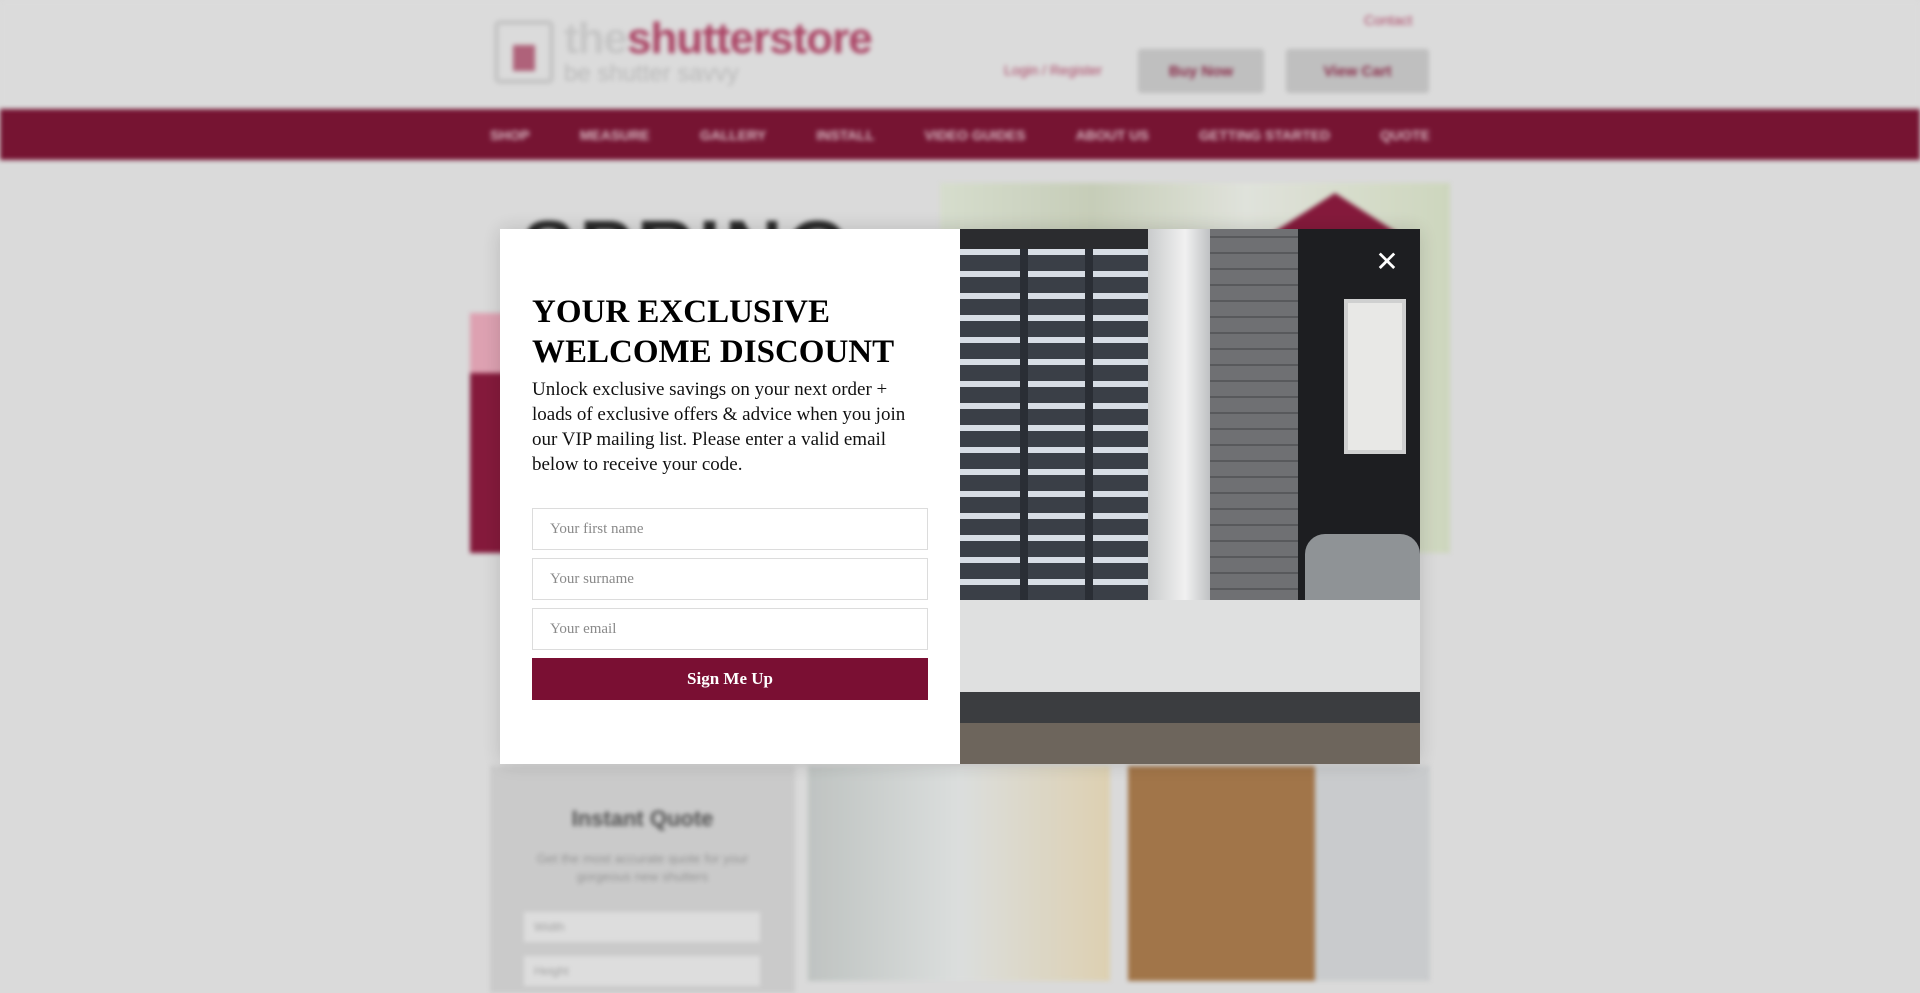  What do you see at coordinates (730, 579) in the screenshot?
I see `surname-input` at bounding box center [730, 579].